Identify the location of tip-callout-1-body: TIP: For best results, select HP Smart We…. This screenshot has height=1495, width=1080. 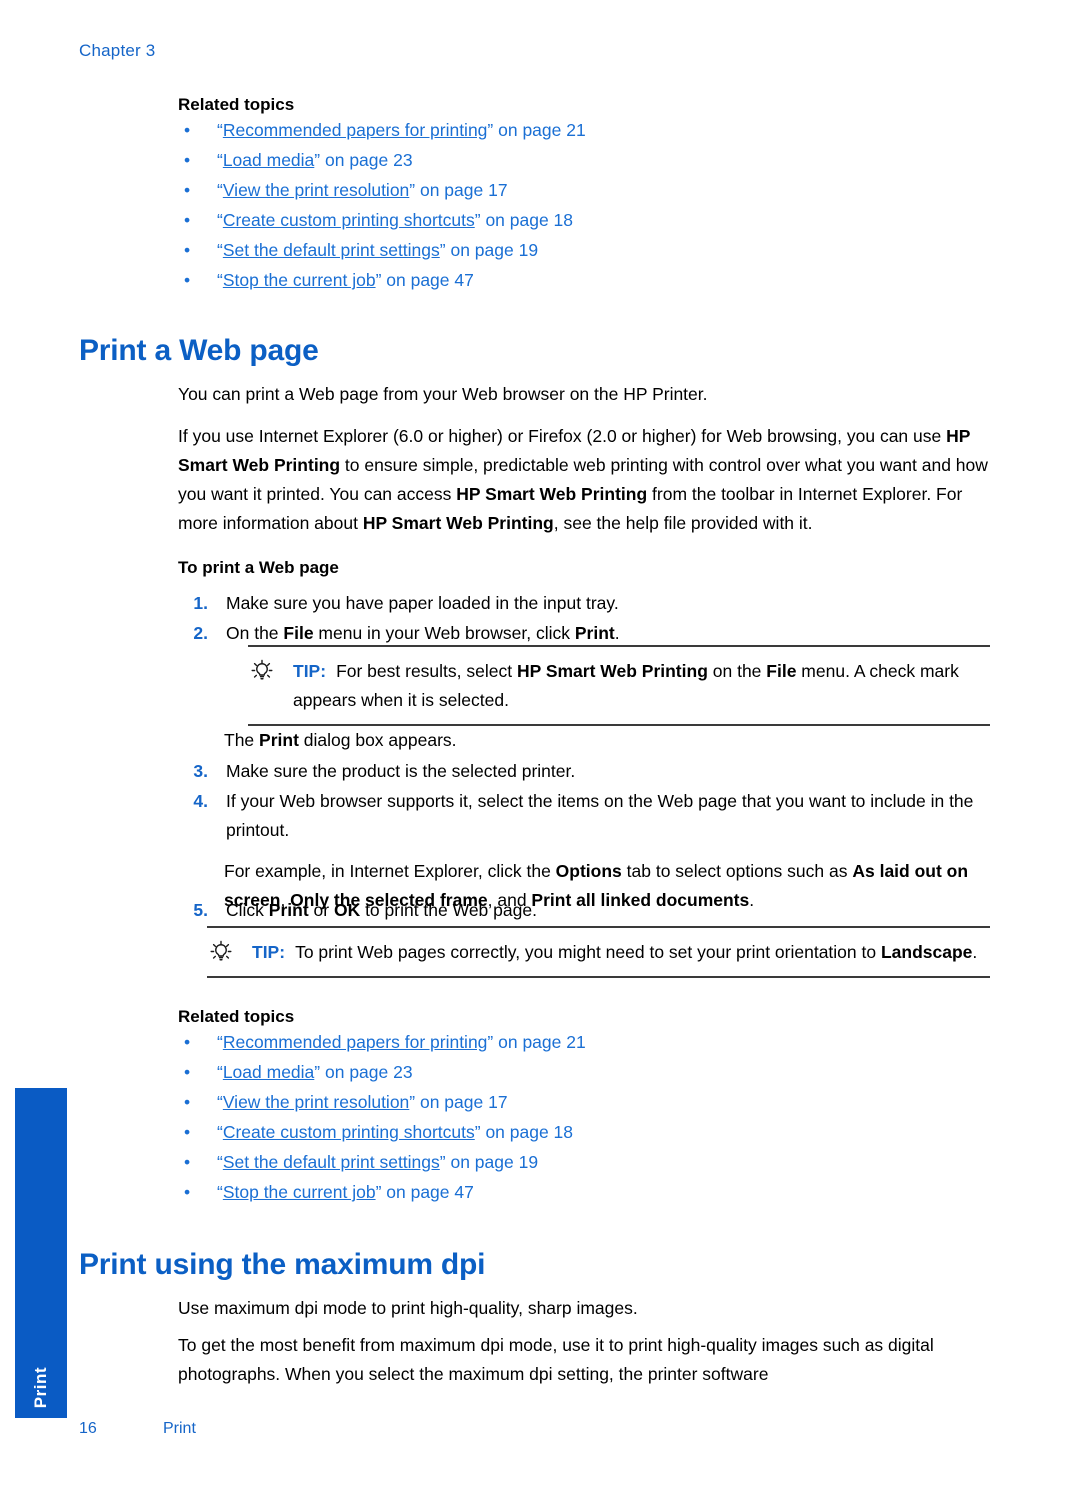
(619, 686).